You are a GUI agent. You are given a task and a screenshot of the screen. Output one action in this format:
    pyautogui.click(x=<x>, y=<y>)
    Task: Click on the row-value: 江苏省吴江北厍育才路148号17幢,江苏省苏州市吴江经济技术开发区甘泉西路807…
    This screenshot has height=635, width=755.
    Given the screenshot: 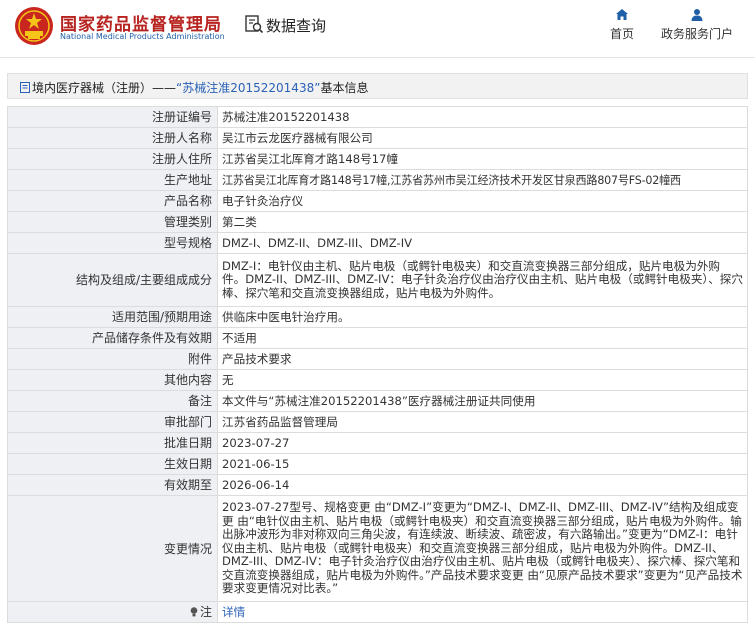 What is the action you would take?
    pyautogui.click(x=451, y=180)
    